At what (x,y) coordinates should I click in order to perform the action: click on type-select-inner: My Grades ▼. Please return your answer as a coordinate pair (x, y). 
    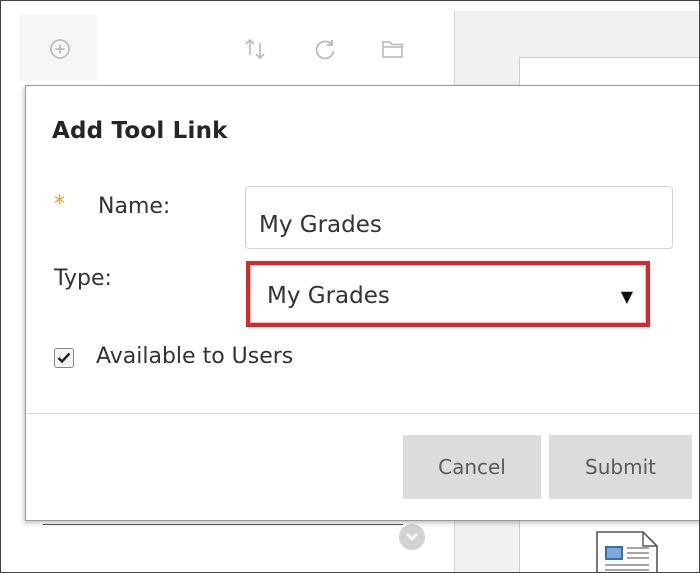
    Looking at the image, I should click on (448, 294).